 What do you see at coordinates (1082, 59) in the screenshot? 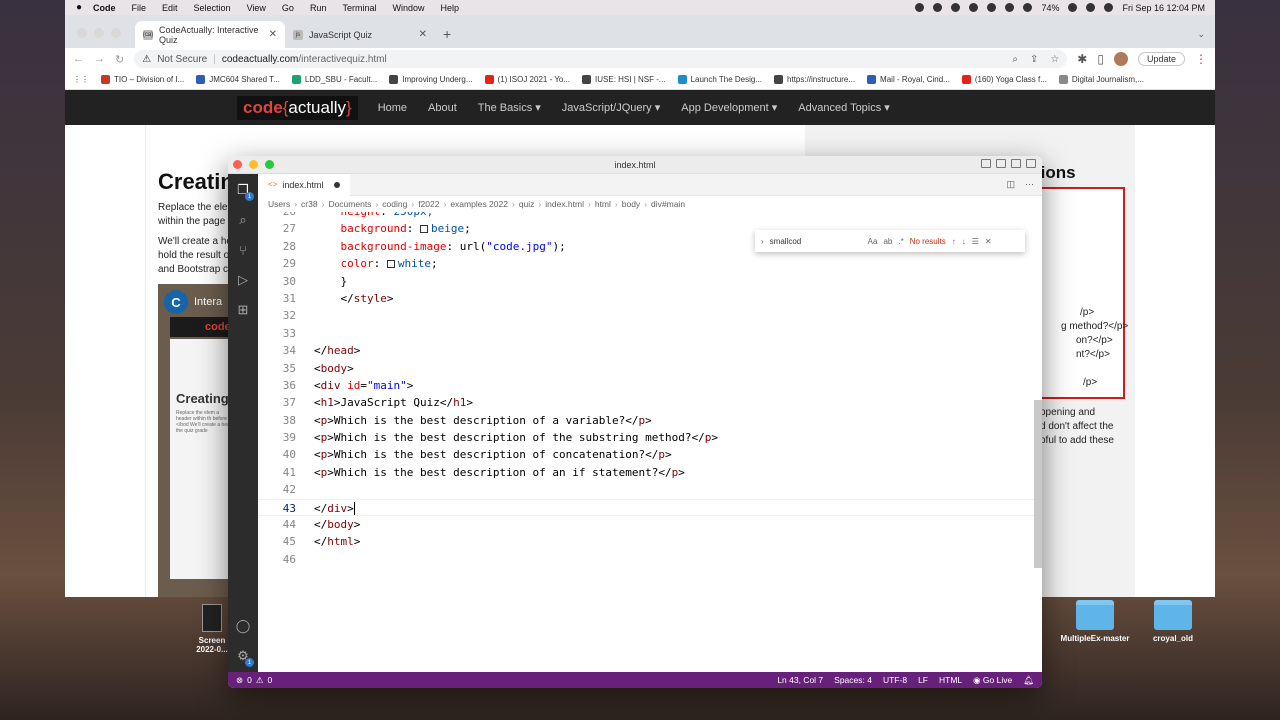
I see `extensions-icon: ✱` at bounding box center [1082, 59].